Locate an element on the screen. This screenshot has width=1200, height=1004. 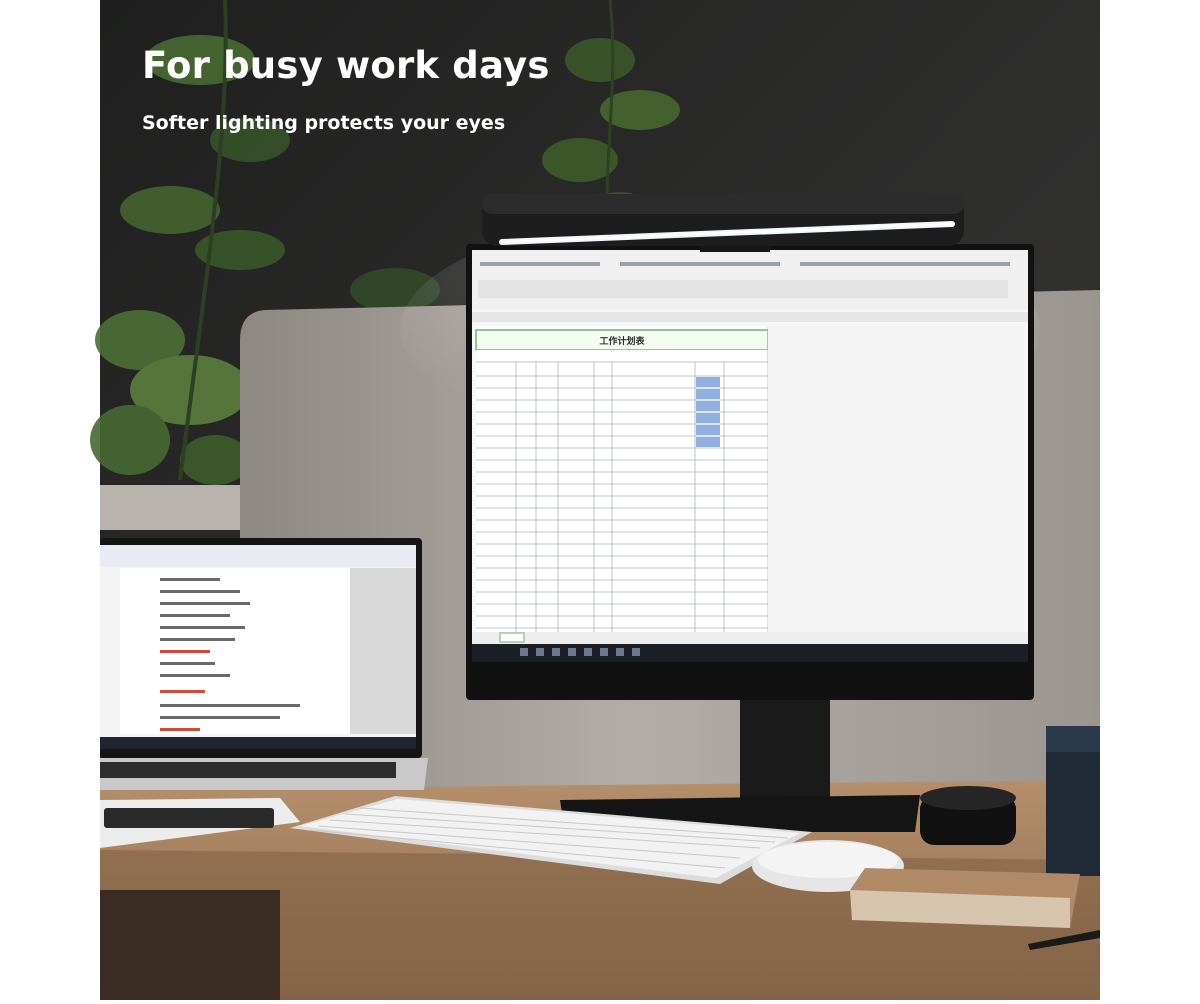
spreadsheet-title: 工作计划表 is located at coordinates (622, 341).